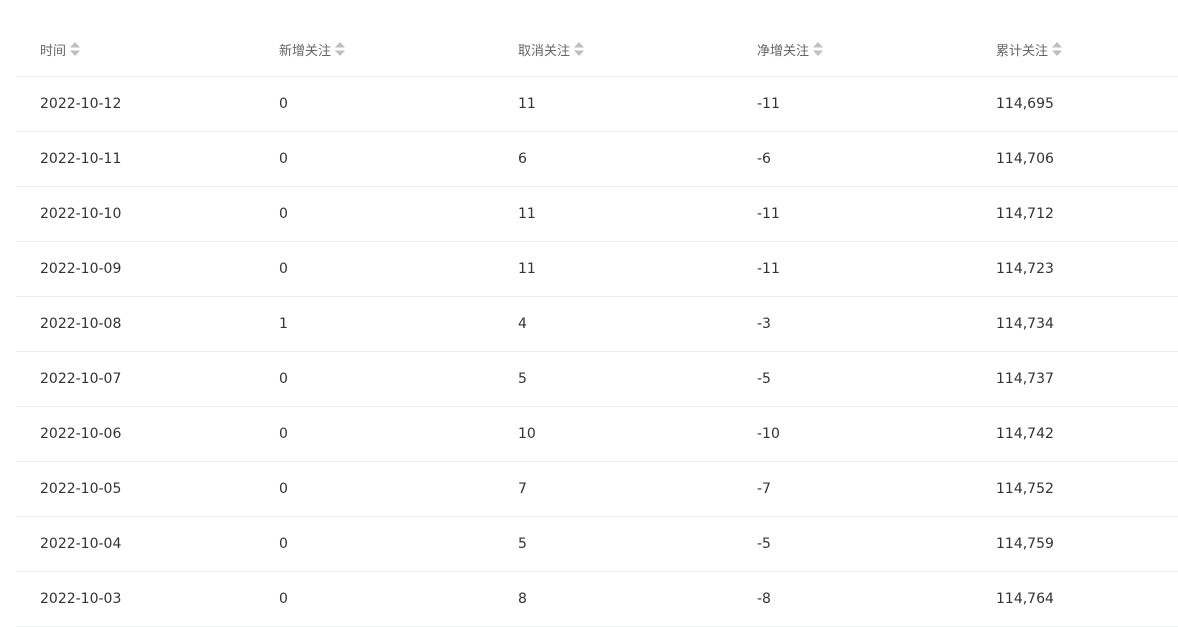 The height and width of the screenshot is (627, 1178). What do you see at coordinates (613, 49) in the screenshot?
I see `column-header-cancel-follows: 取消关注` at bounding box center [613, 49].